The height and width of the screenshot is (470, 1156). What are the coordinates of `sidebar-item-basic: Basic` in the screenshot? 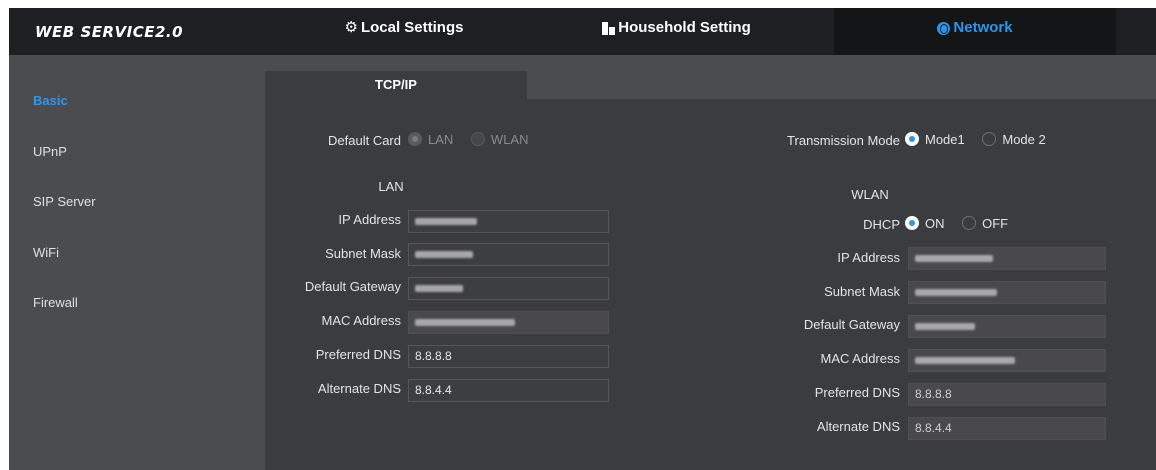 It's located at (50, 100).